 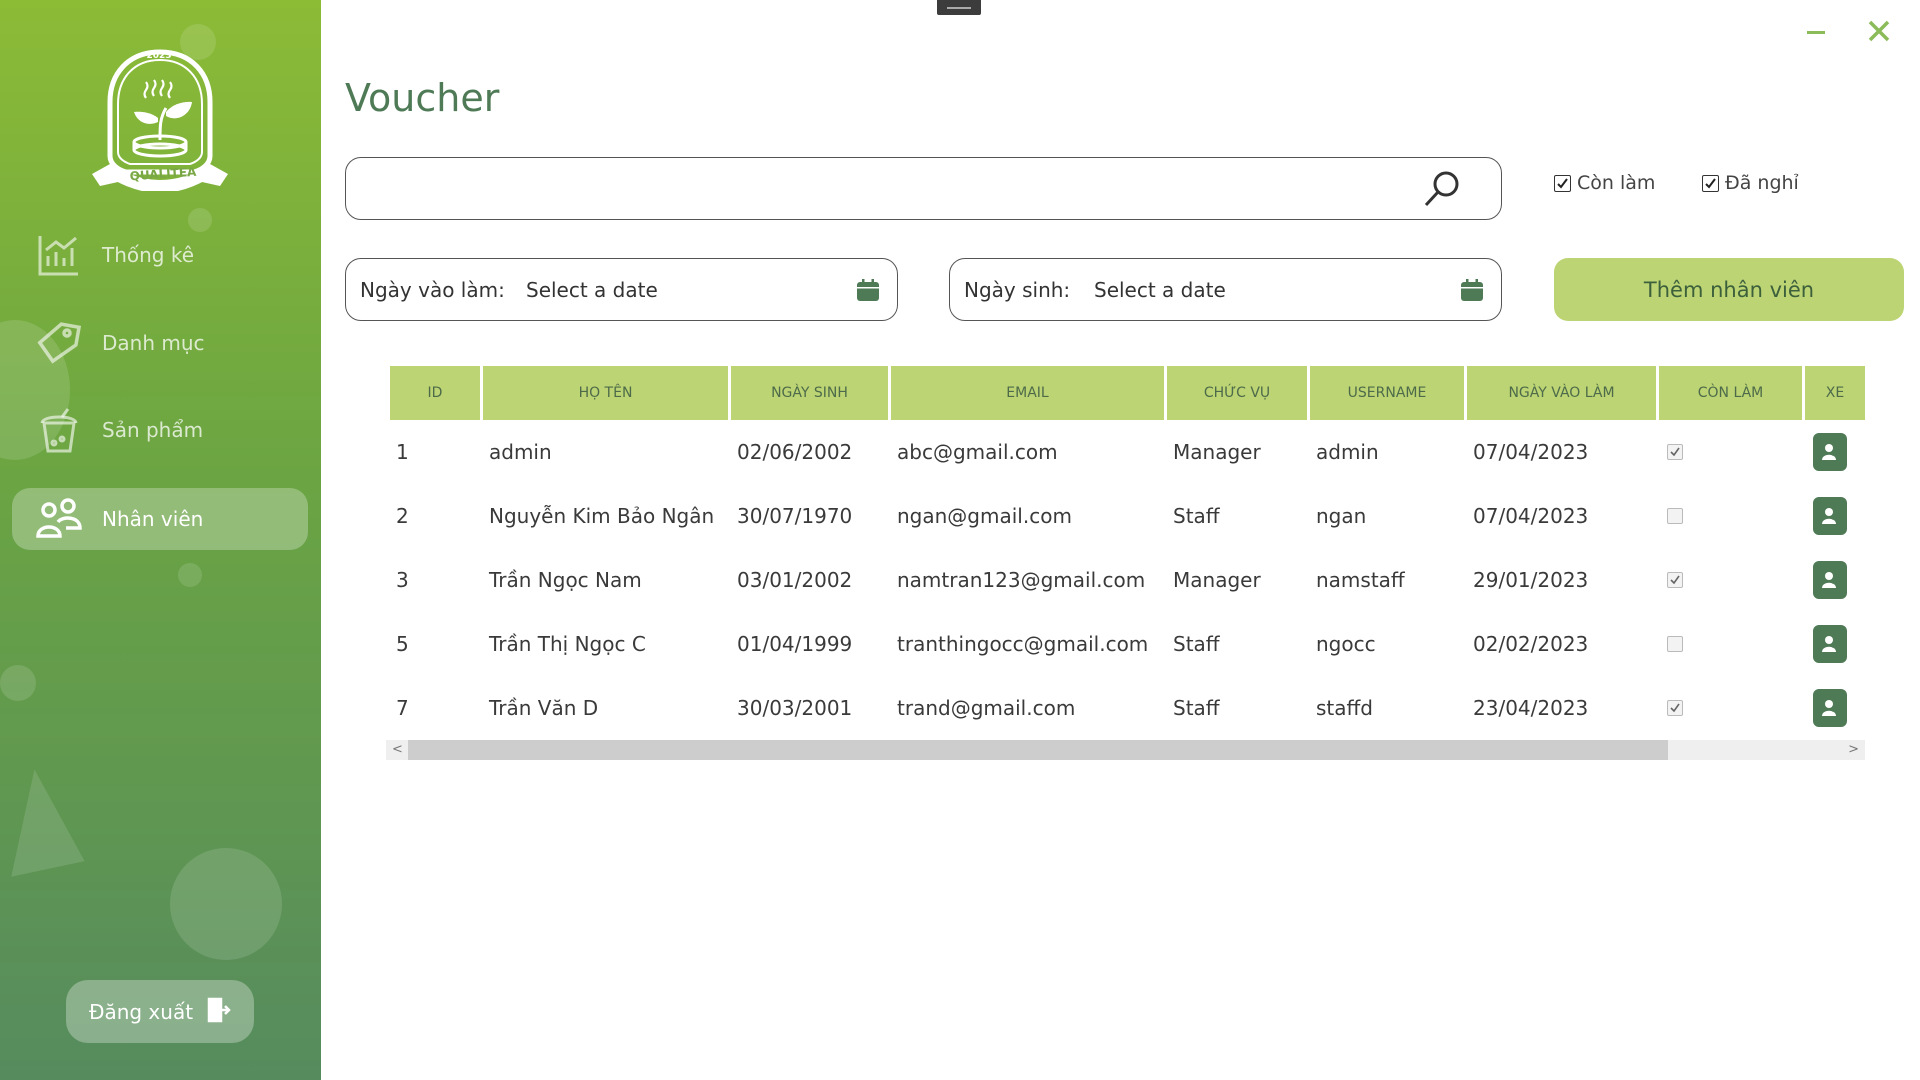 I want to click on scroll-left-icon: <, so click(x=397, y=749).